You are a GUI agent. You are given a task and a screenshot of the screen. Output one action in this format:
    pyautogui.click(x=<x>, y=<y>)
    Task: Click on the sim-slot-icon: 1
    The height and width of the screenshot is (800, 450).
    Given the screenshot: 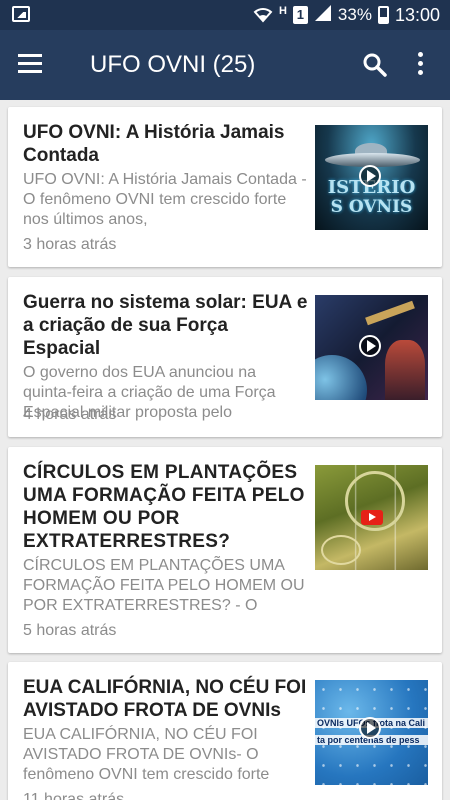 What is the action you would take?
    pyautogui.click(x=300, y=15)
    